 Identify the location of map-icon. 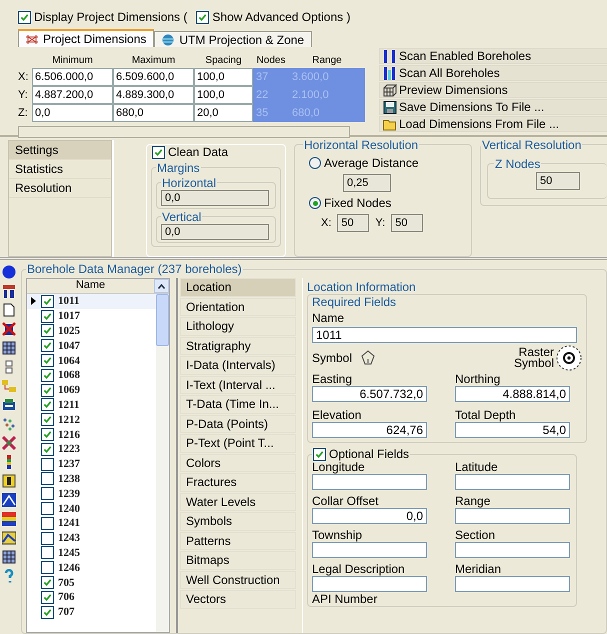
(9, 538).